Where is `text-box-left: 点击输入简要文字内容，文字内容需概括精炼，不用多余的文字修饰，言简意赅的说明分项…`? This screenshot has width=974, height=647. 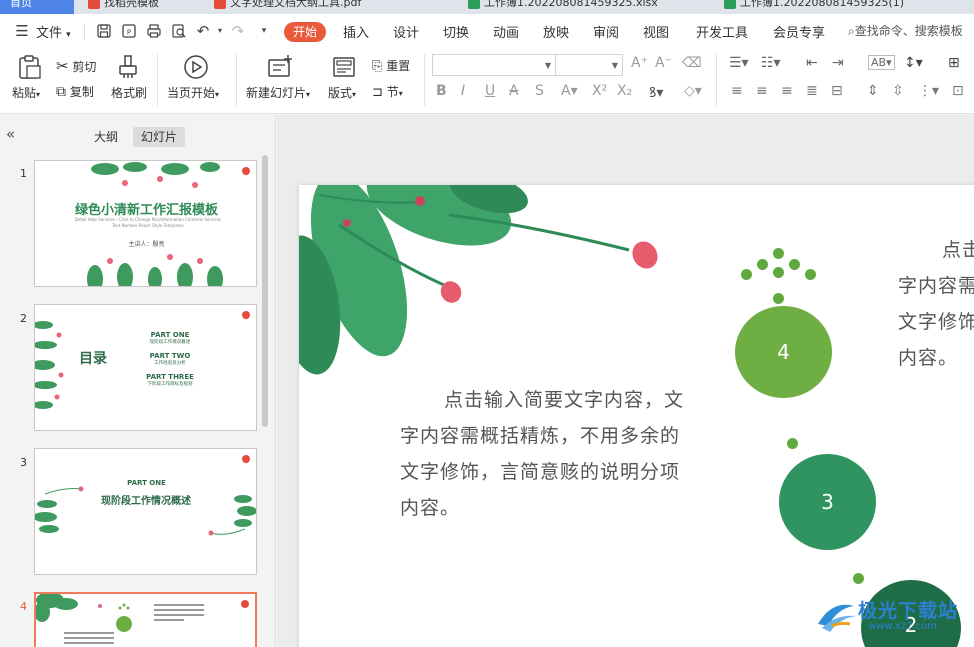
text-box-left: 点击输入简要文字内容，文字内容需概括精炼，不用多余的文字修饰，言简意赅的说明分项… is located at coordinates (548, 454).